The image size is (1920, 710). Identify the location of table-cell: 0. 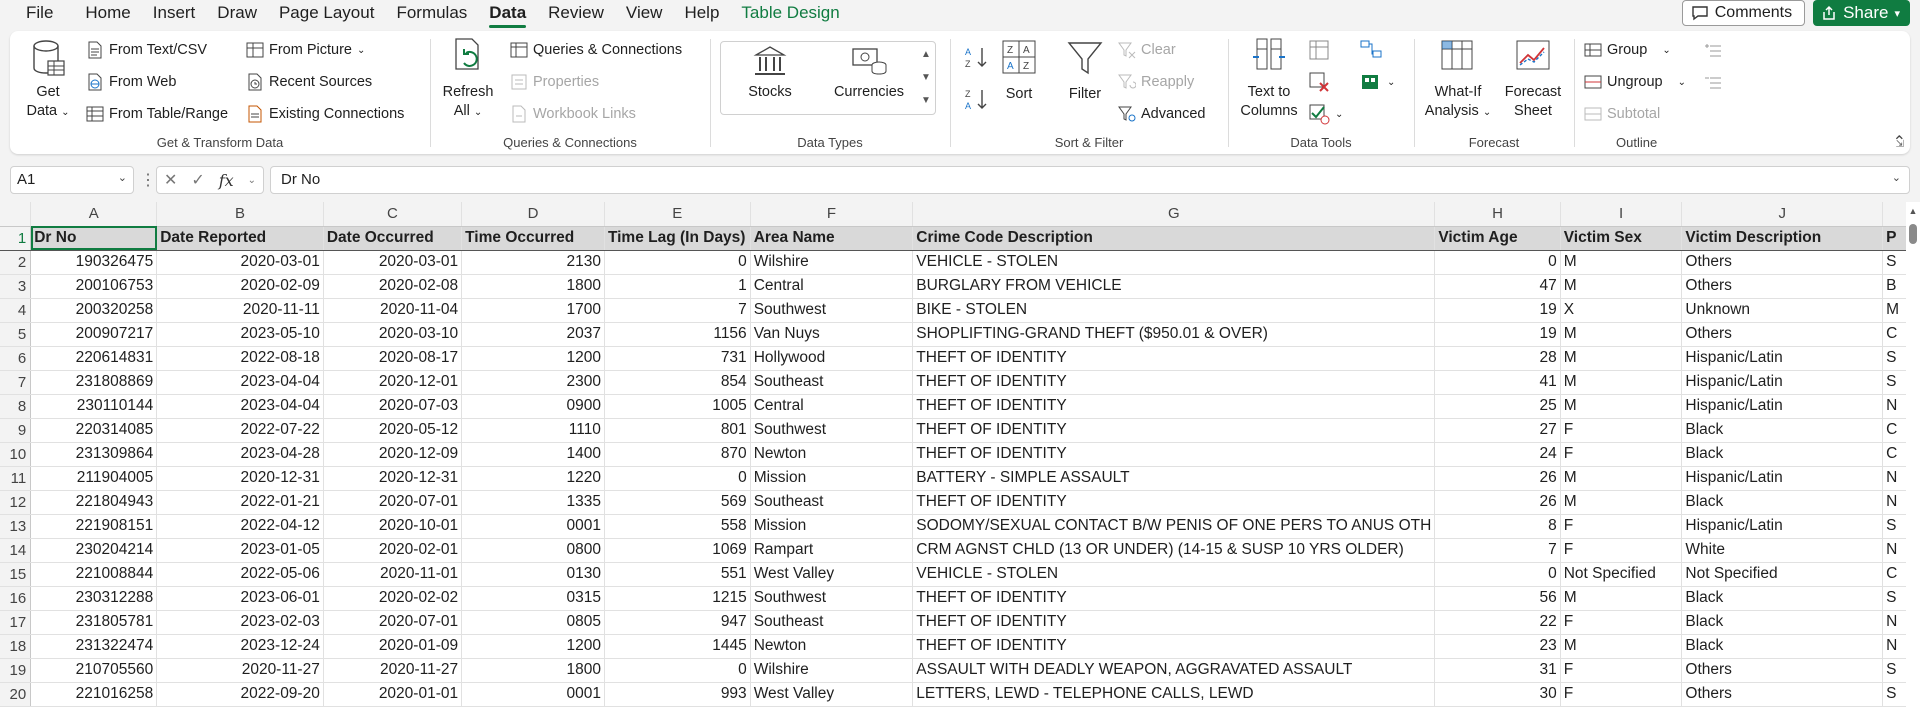
(1497, 574).